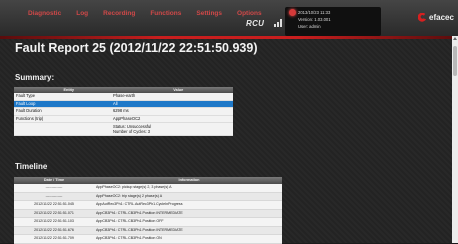 Image resolution: width=458 pixels, height=244 pixels. Describe the element at coordinates (35, 77) in the screenshot. I see `summary-heading: Summary:` at that location.